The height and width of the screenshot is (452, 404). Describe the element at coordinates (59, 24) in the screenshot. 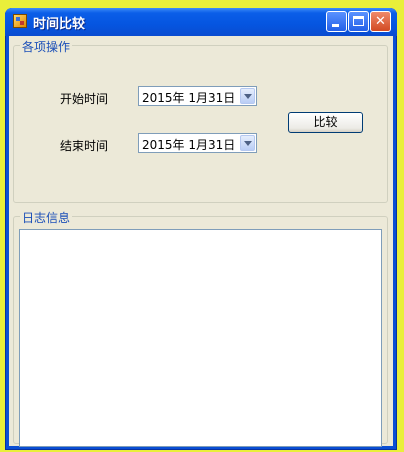

I see `window-title: 时间比较` at that location.